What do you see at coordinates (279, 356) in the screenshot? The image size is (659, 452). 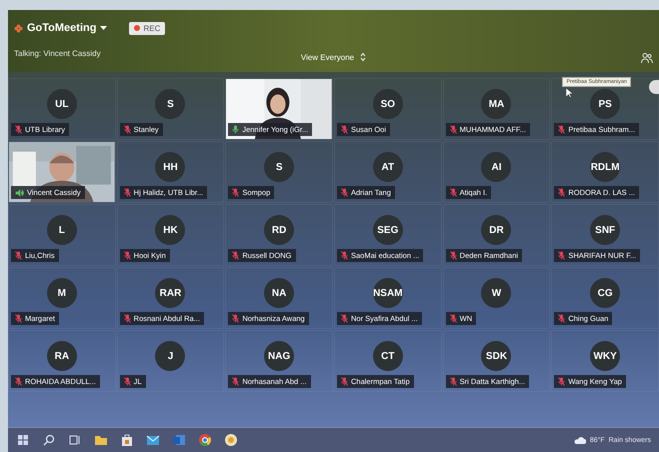 I see `avatar-initials: NAG` at bounding box center [279, 356].